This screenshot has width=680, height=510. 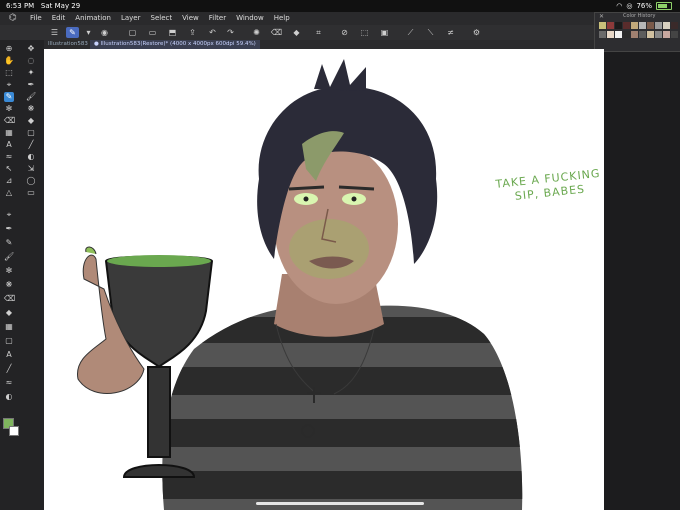 What do you see at coordinates (31, 133) in the screenshot?
I see `shape-icon: ▢` at bounding box center [31, 133].